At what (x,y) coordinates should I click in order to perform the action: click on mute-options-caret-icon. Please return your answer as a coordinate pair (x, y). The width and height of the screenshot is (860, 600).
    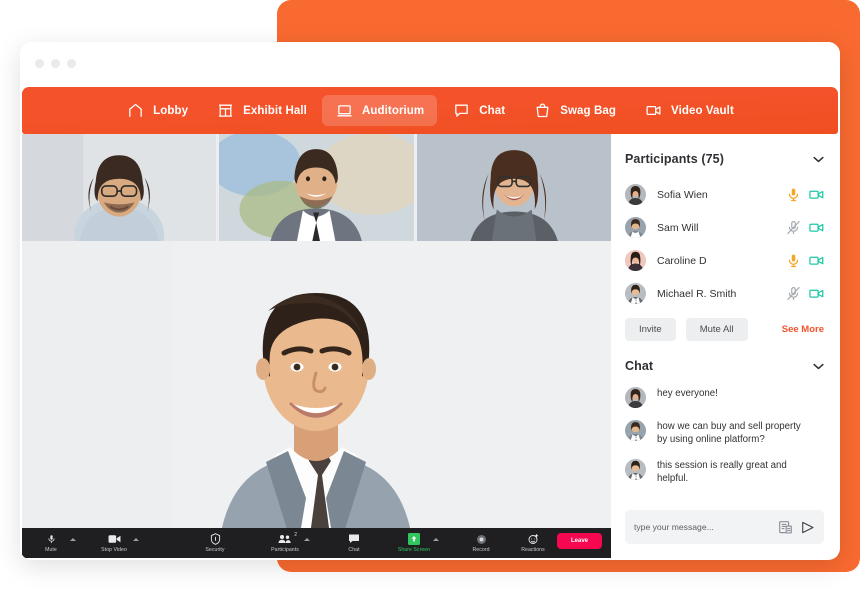
    Looking at the image, I should click on (73, 539).